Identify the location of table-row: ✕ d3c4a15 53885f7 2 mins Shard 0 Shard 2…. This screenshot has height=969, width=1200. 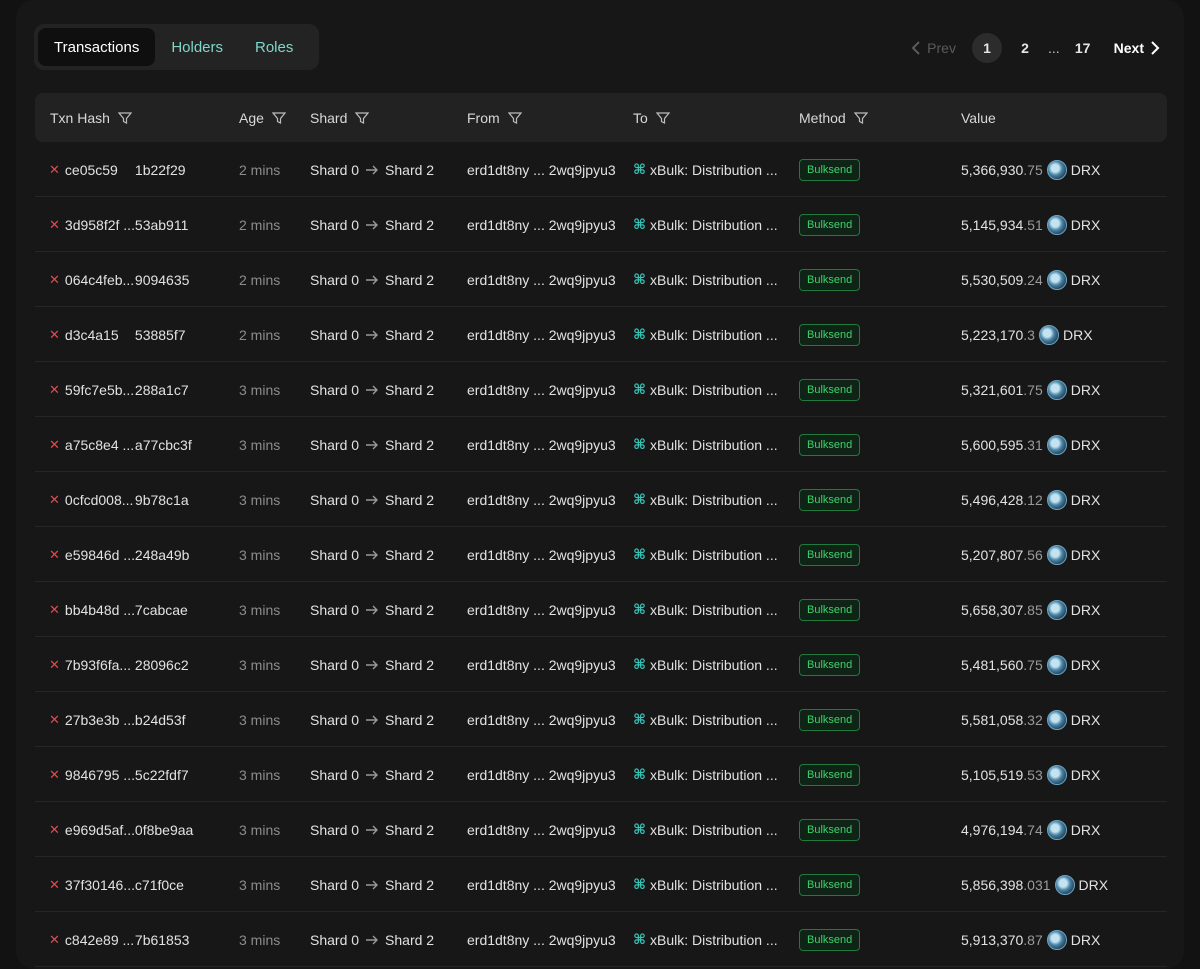
(601, 334).